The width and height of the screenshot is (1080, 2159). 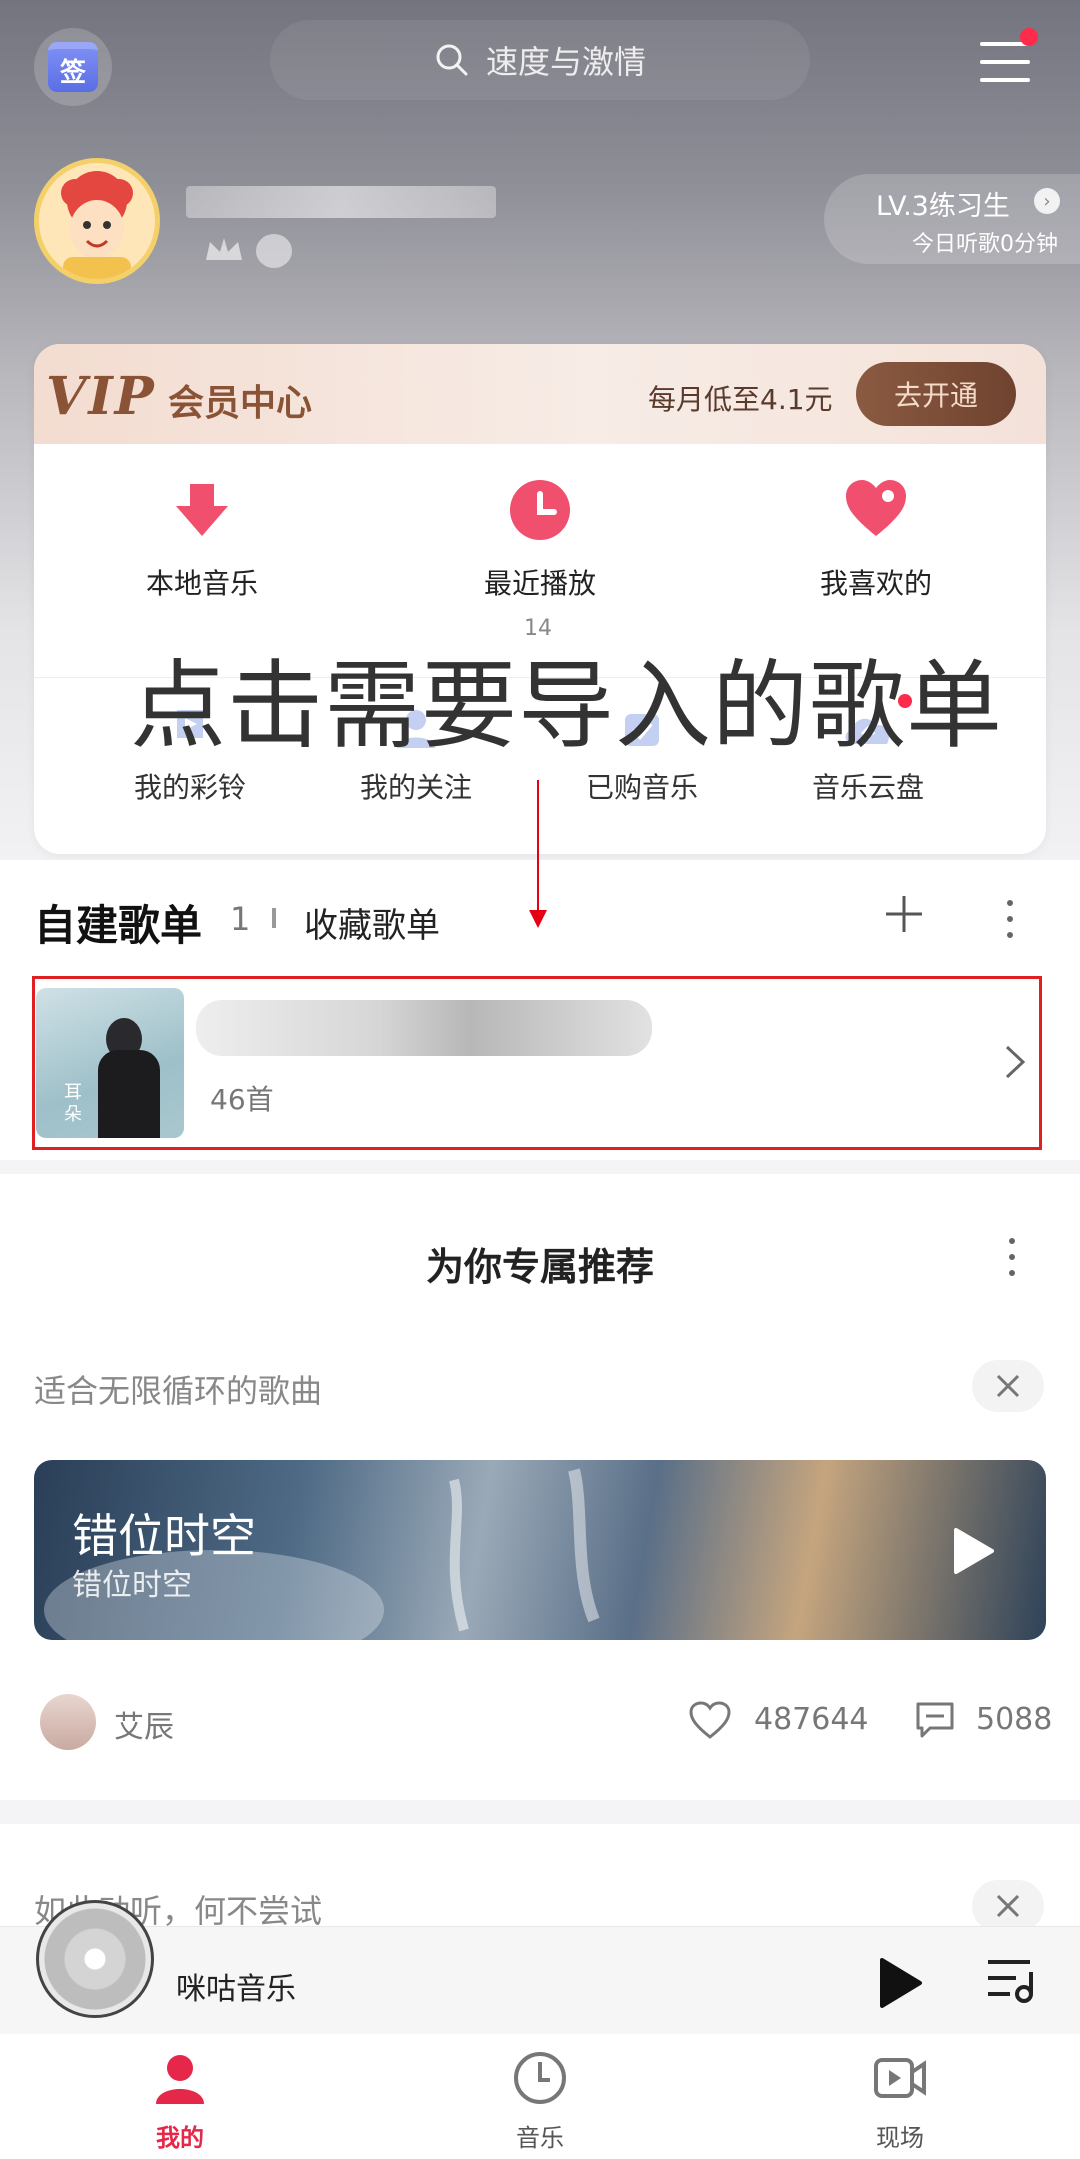 I want to click on playlist-cover: 耳朵, so click(x=110, y=1063).